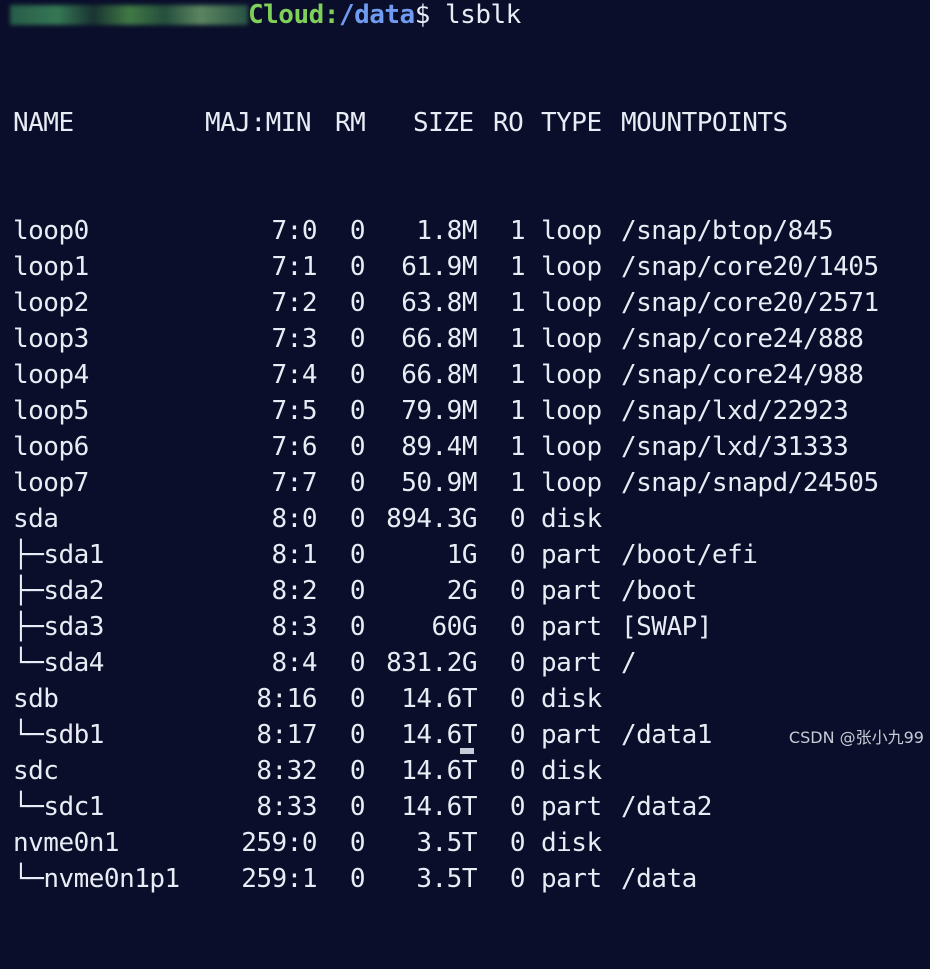 This screenshot has height=969, width=930. What do you see at coordinates (362, 627) in the screenshot?
I see `table-row: ├─sda3 8:3 0 60G 0 part [SWAP]` at bounding box center [362, 627].